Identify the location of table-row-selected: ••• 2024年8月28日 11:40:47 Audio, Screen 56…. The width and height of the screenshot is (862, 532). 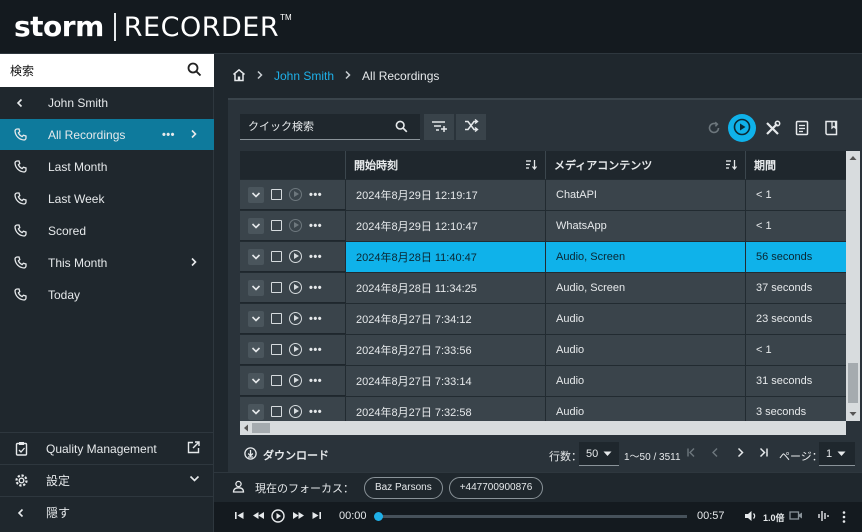
(543, 256).